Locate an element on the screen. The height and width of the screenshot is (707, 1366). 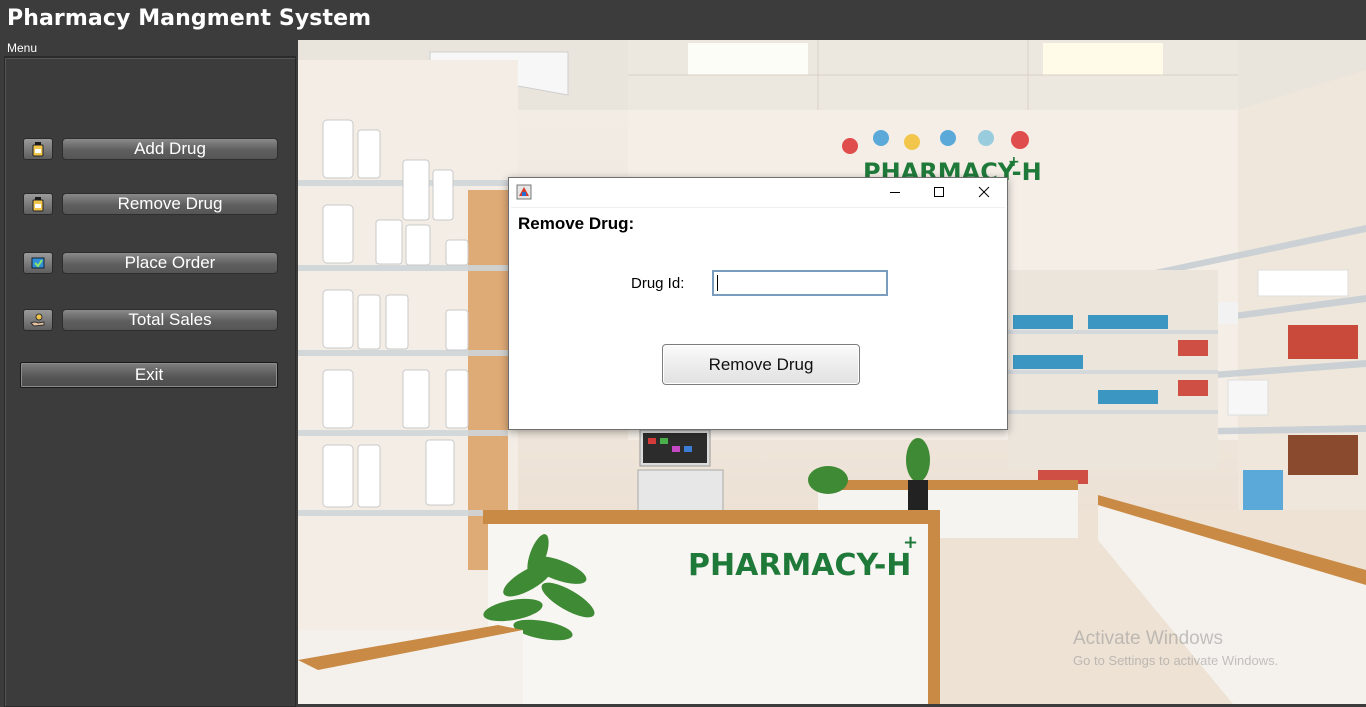
order-icon is located at coordinates (38, 263).